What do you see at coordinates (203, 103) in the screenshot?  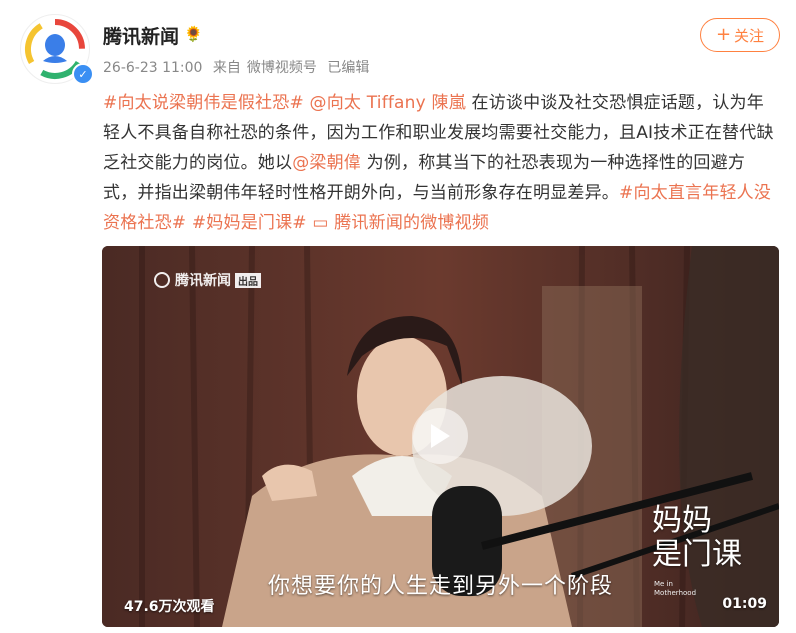 I see `hashtag-link: #向太说梁朝伟是假社恐#` at bounding box center [203, 103].